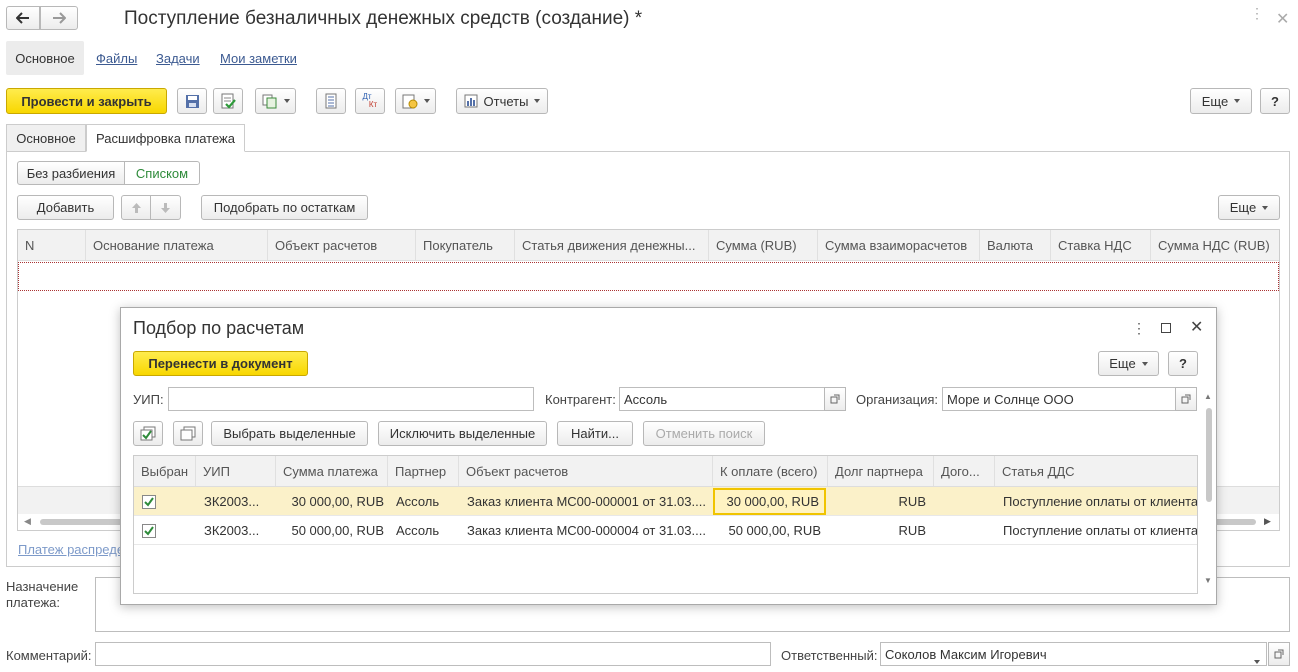 This screenshot has width=1298, height=672. What do you see at coordinates (835, 399) in the screenshot?
I see `counterparty-open-button` at bounding box center [835, 399].